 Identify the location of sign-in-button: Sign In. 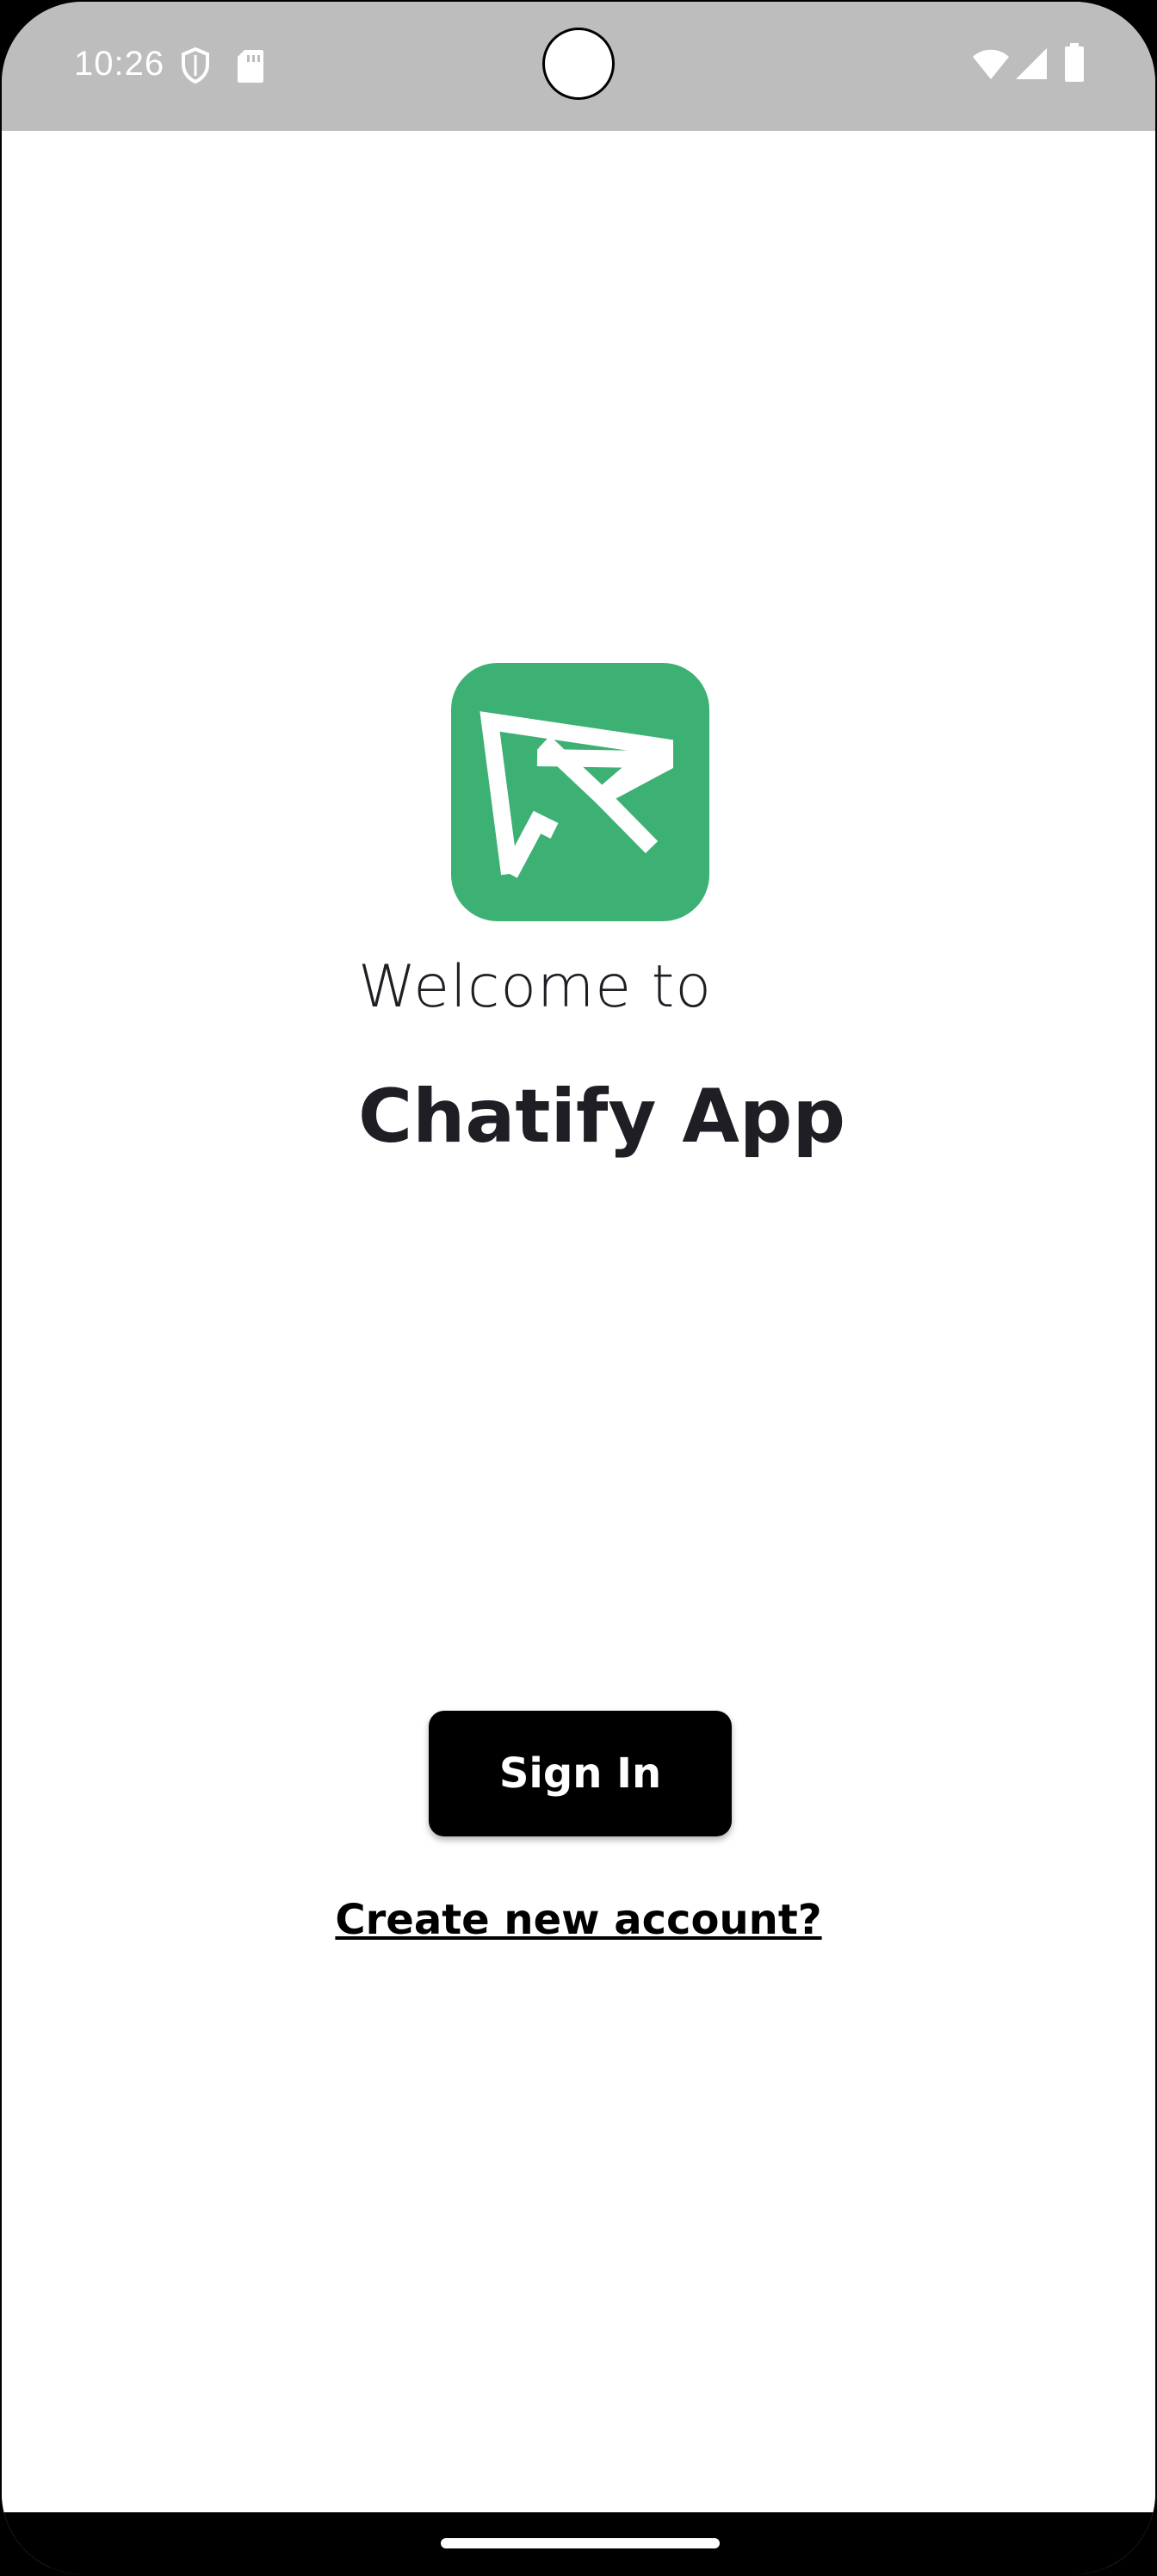
(580, 1774).